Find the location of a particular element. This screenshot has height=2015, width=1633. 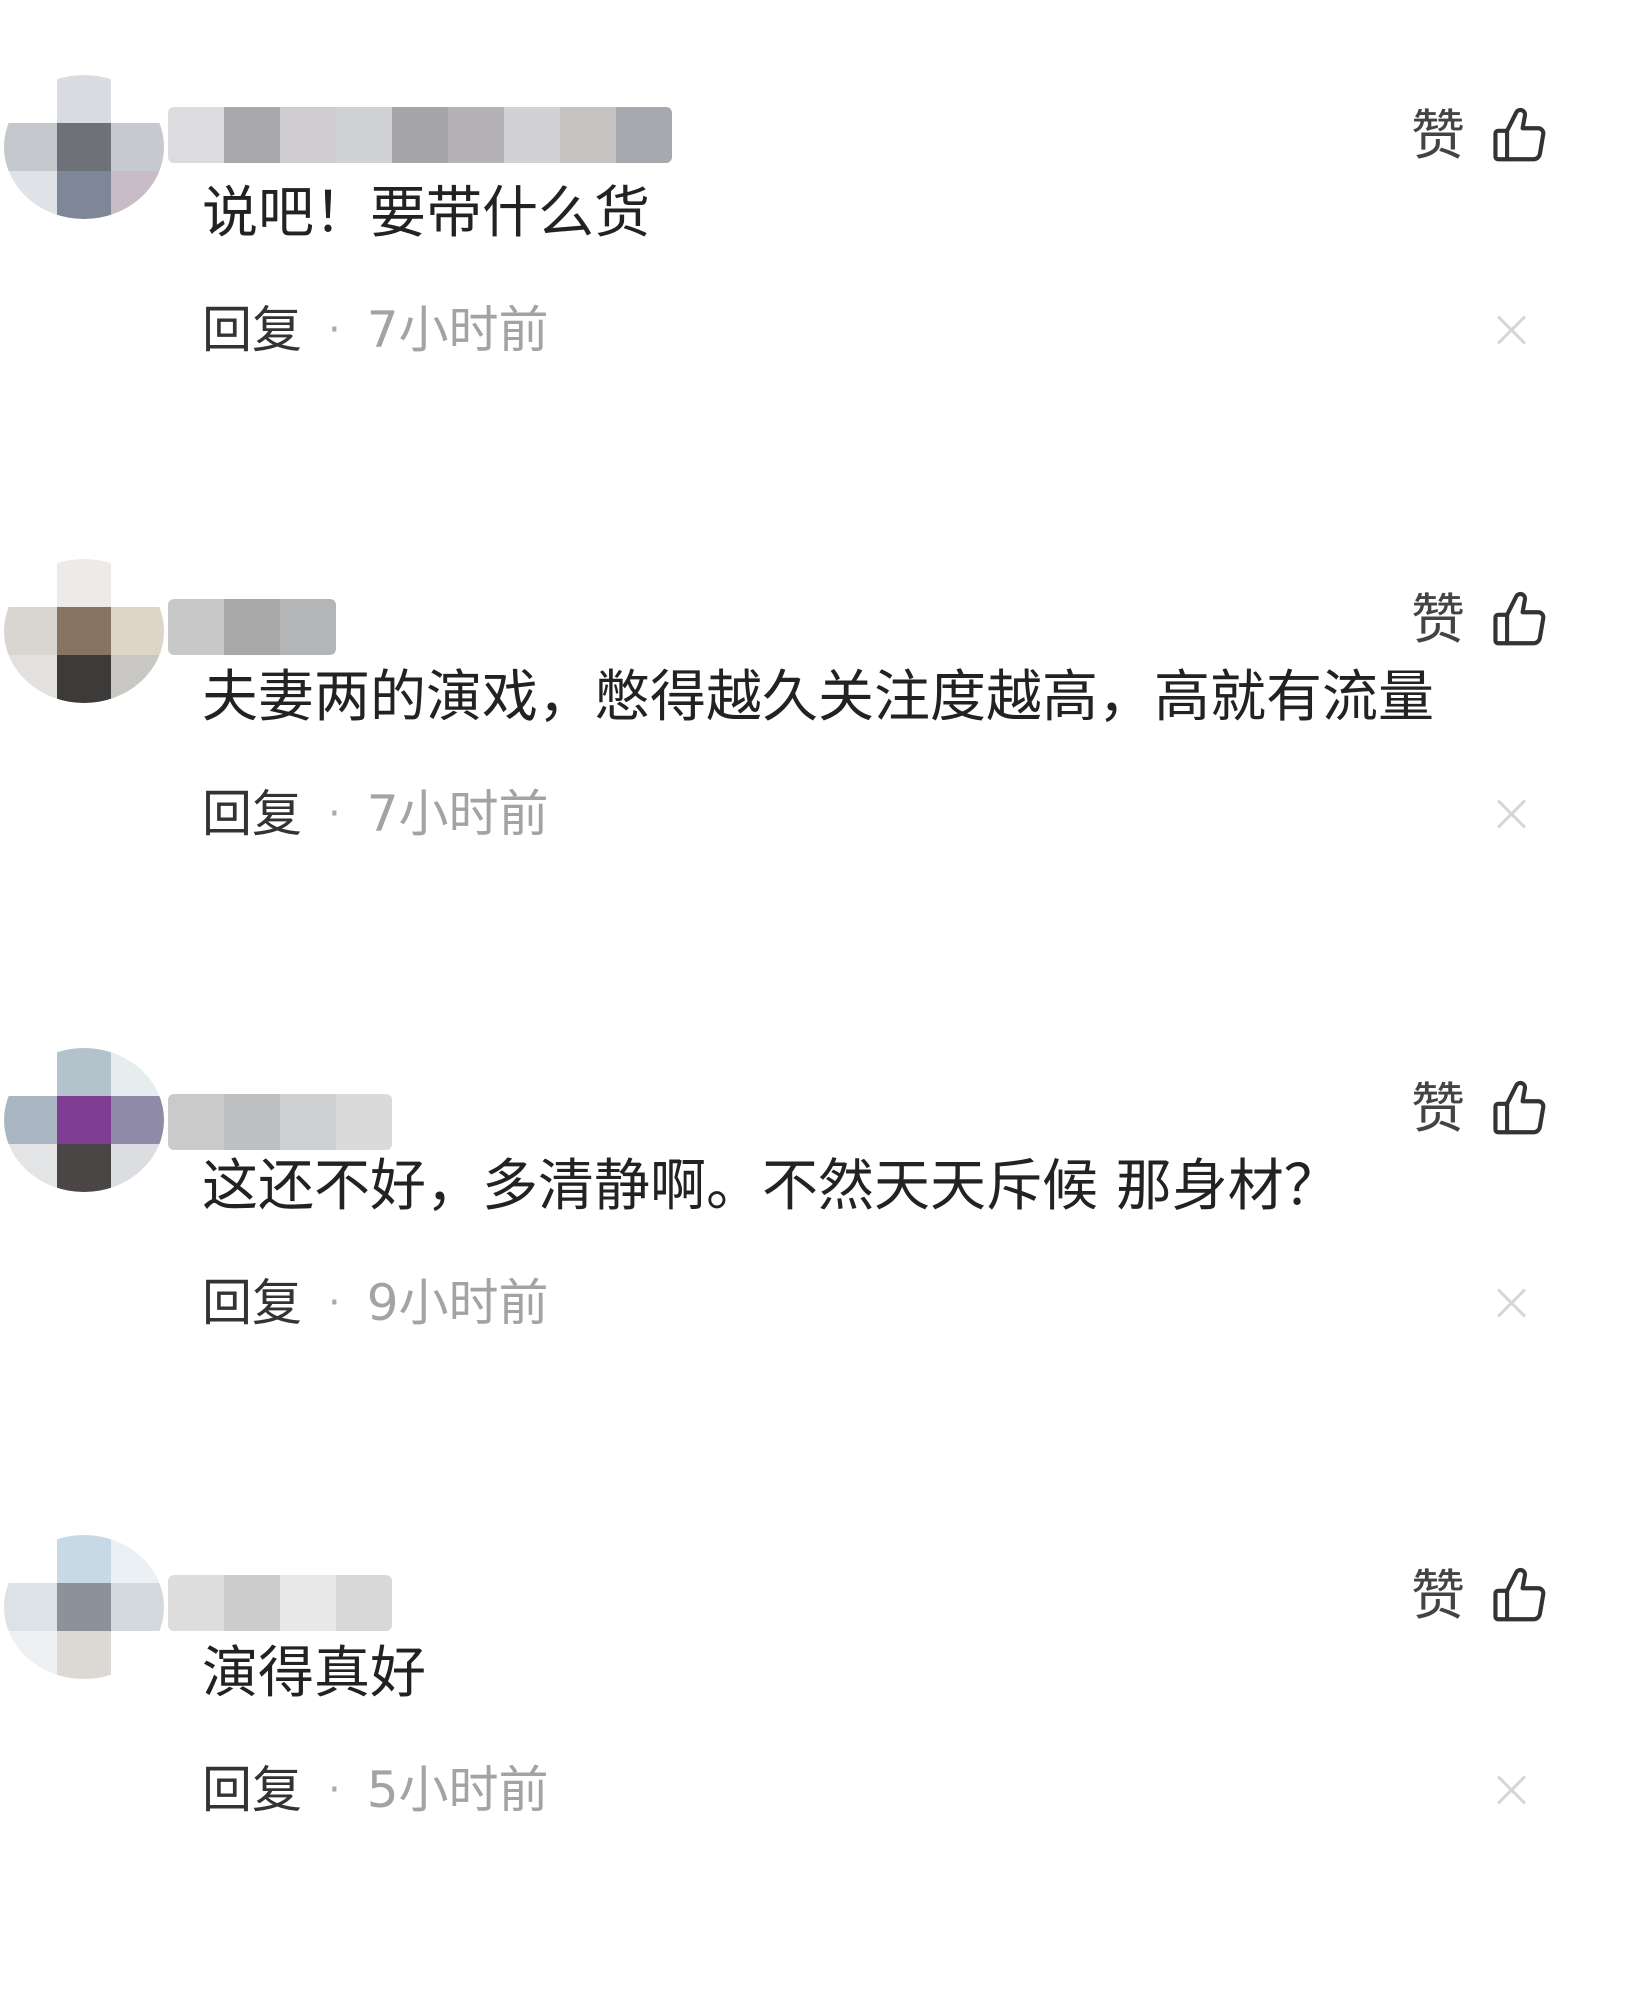

comment-meta: 回复 · 9小时前 is located at coordinates (375, 1303).